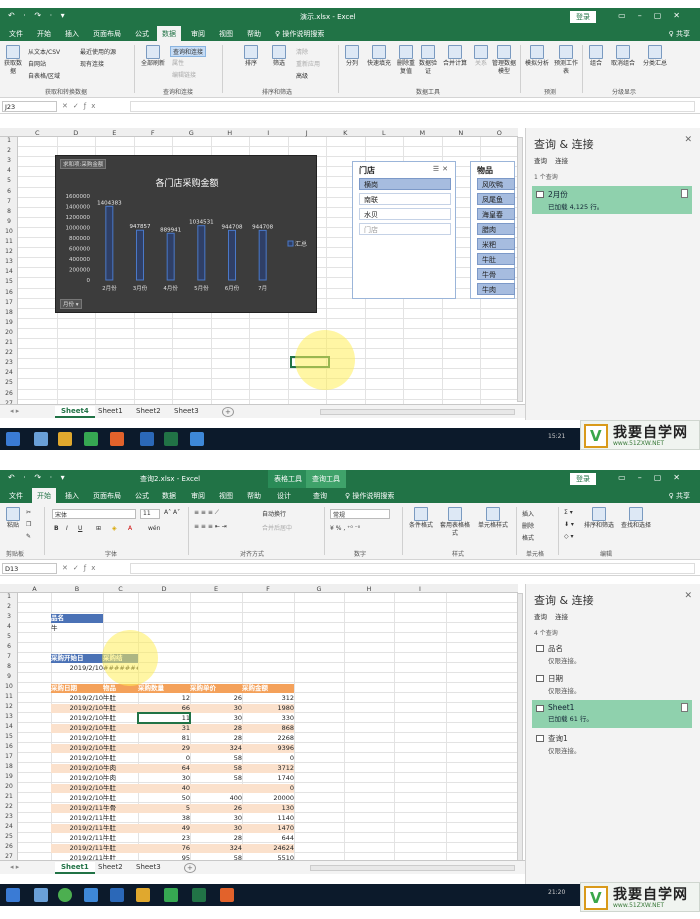 The image size is (700, 919). Describe the element at coordinates (461, 133) in the screenshot. I see `column-header: N` at that location.